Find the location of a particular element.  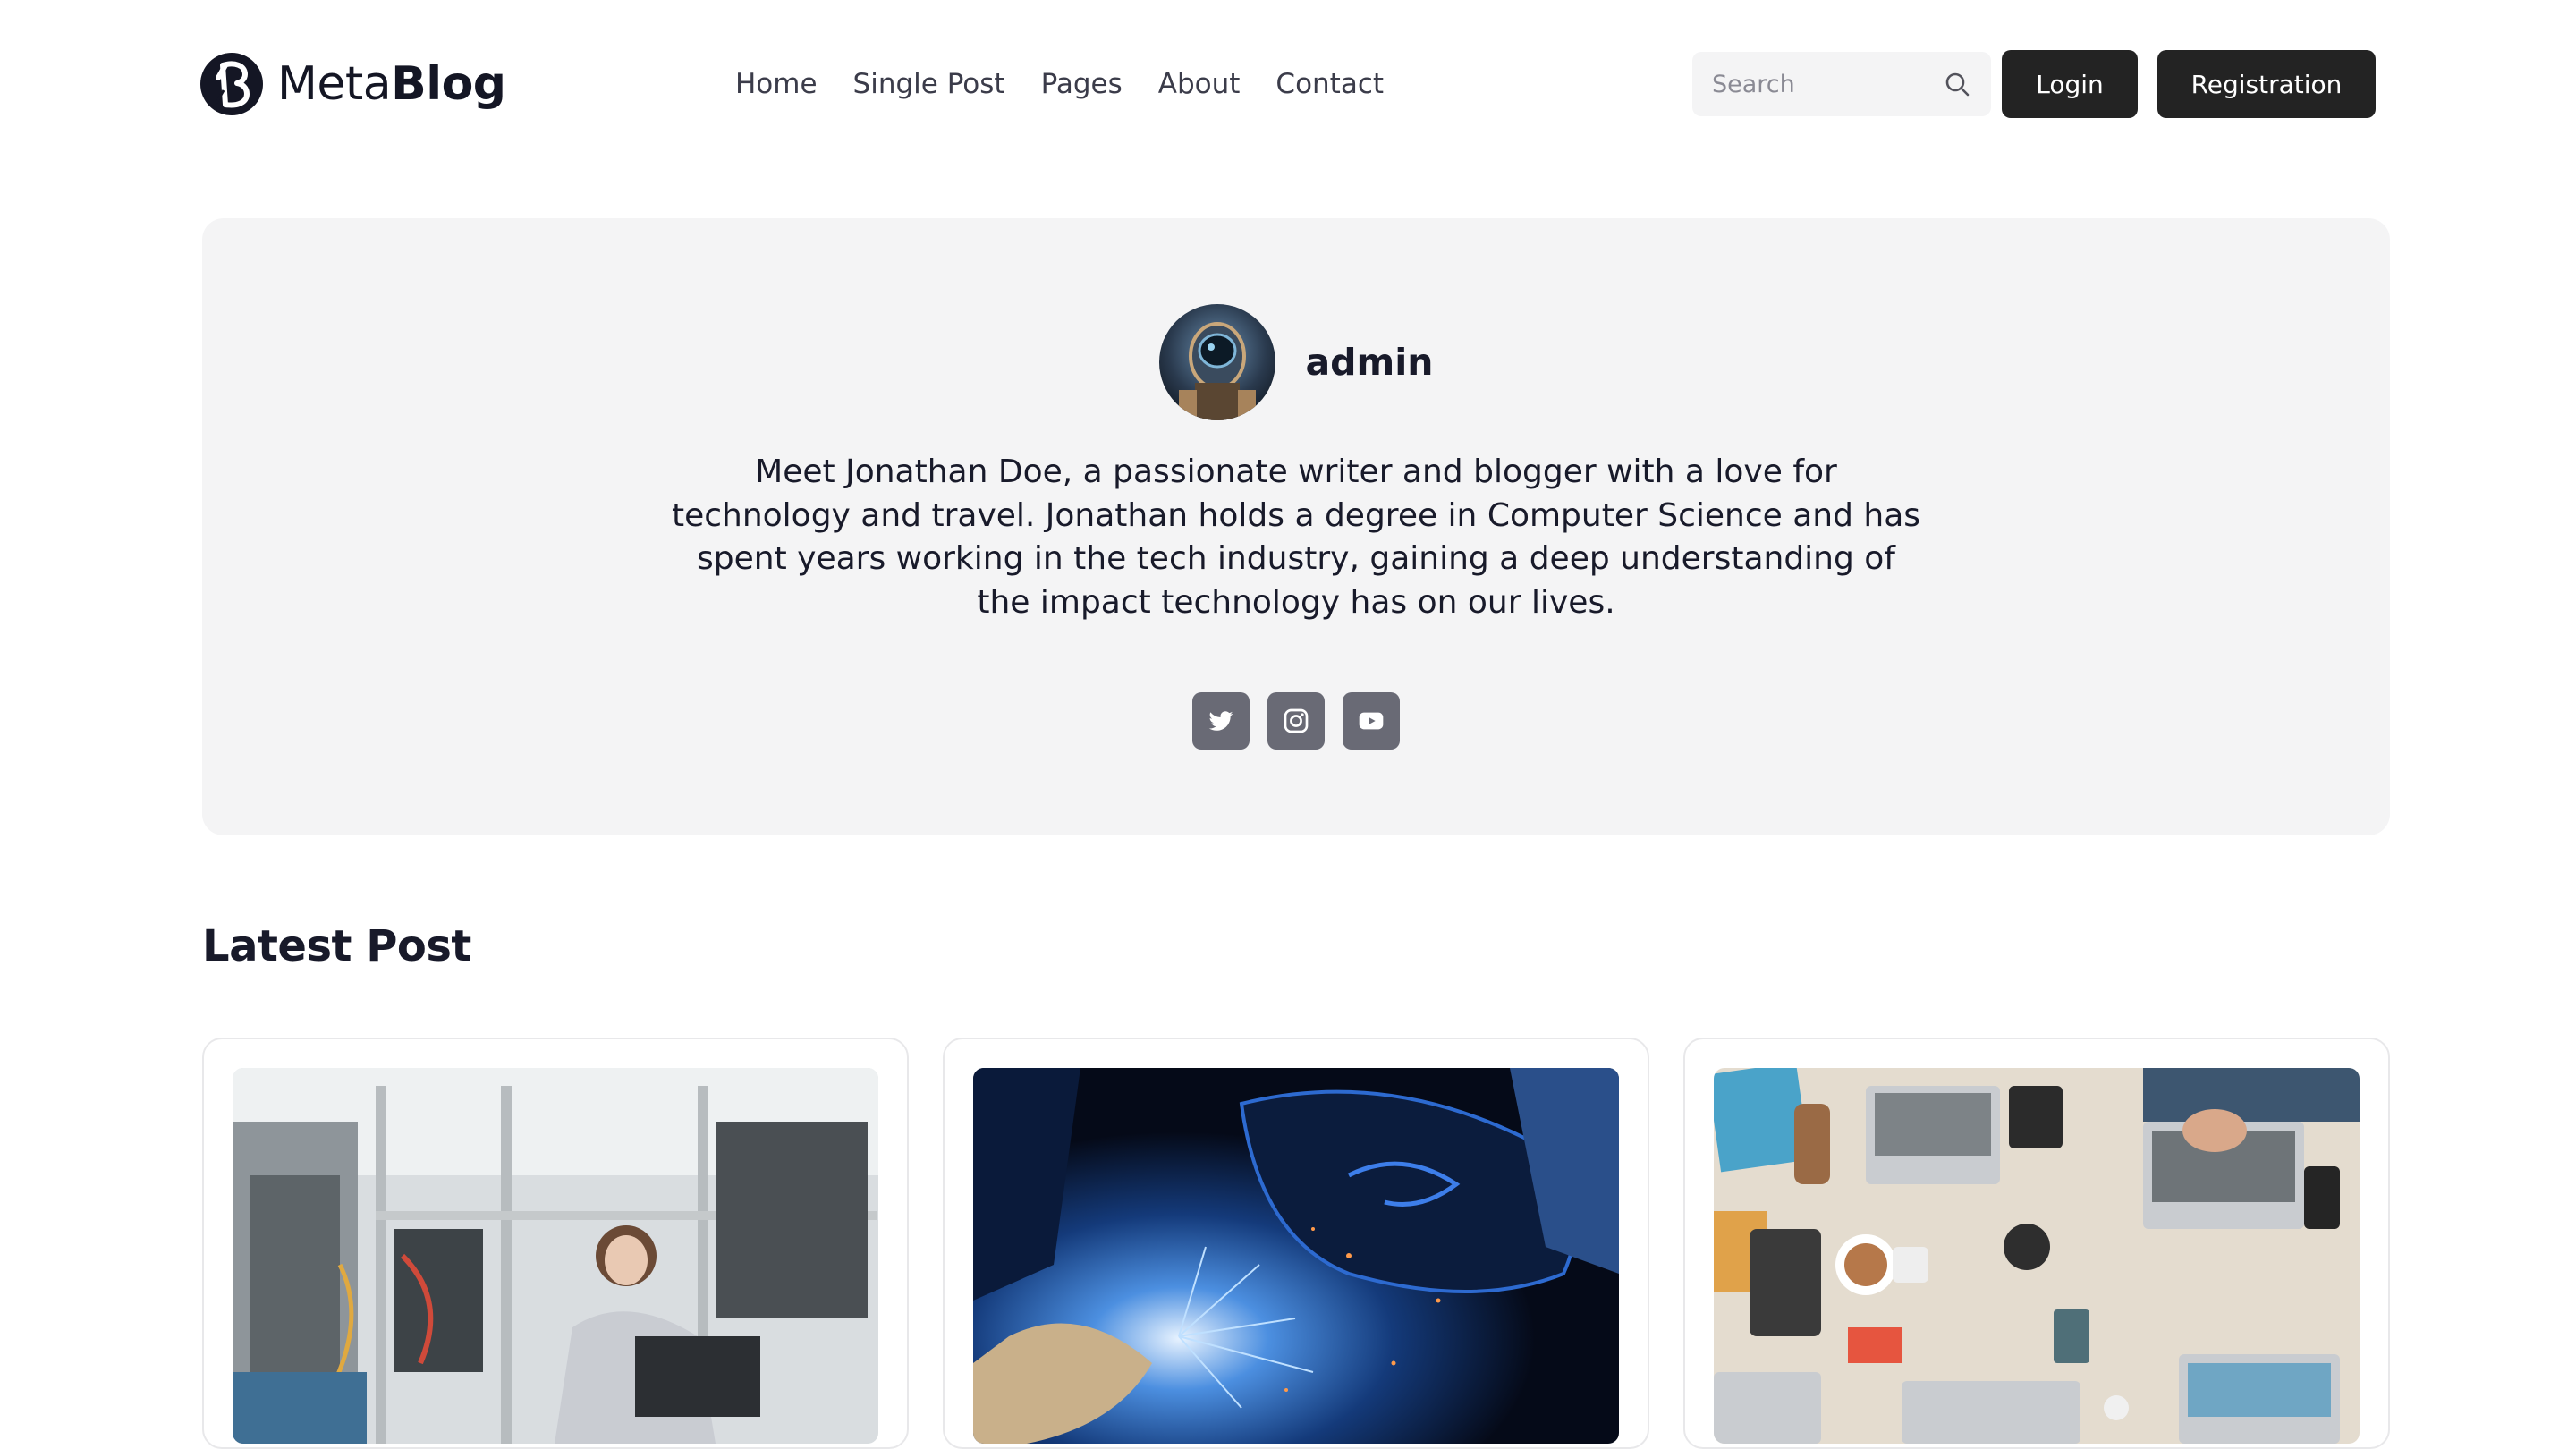

post-image-lab is located at coordinates (555, 1256).